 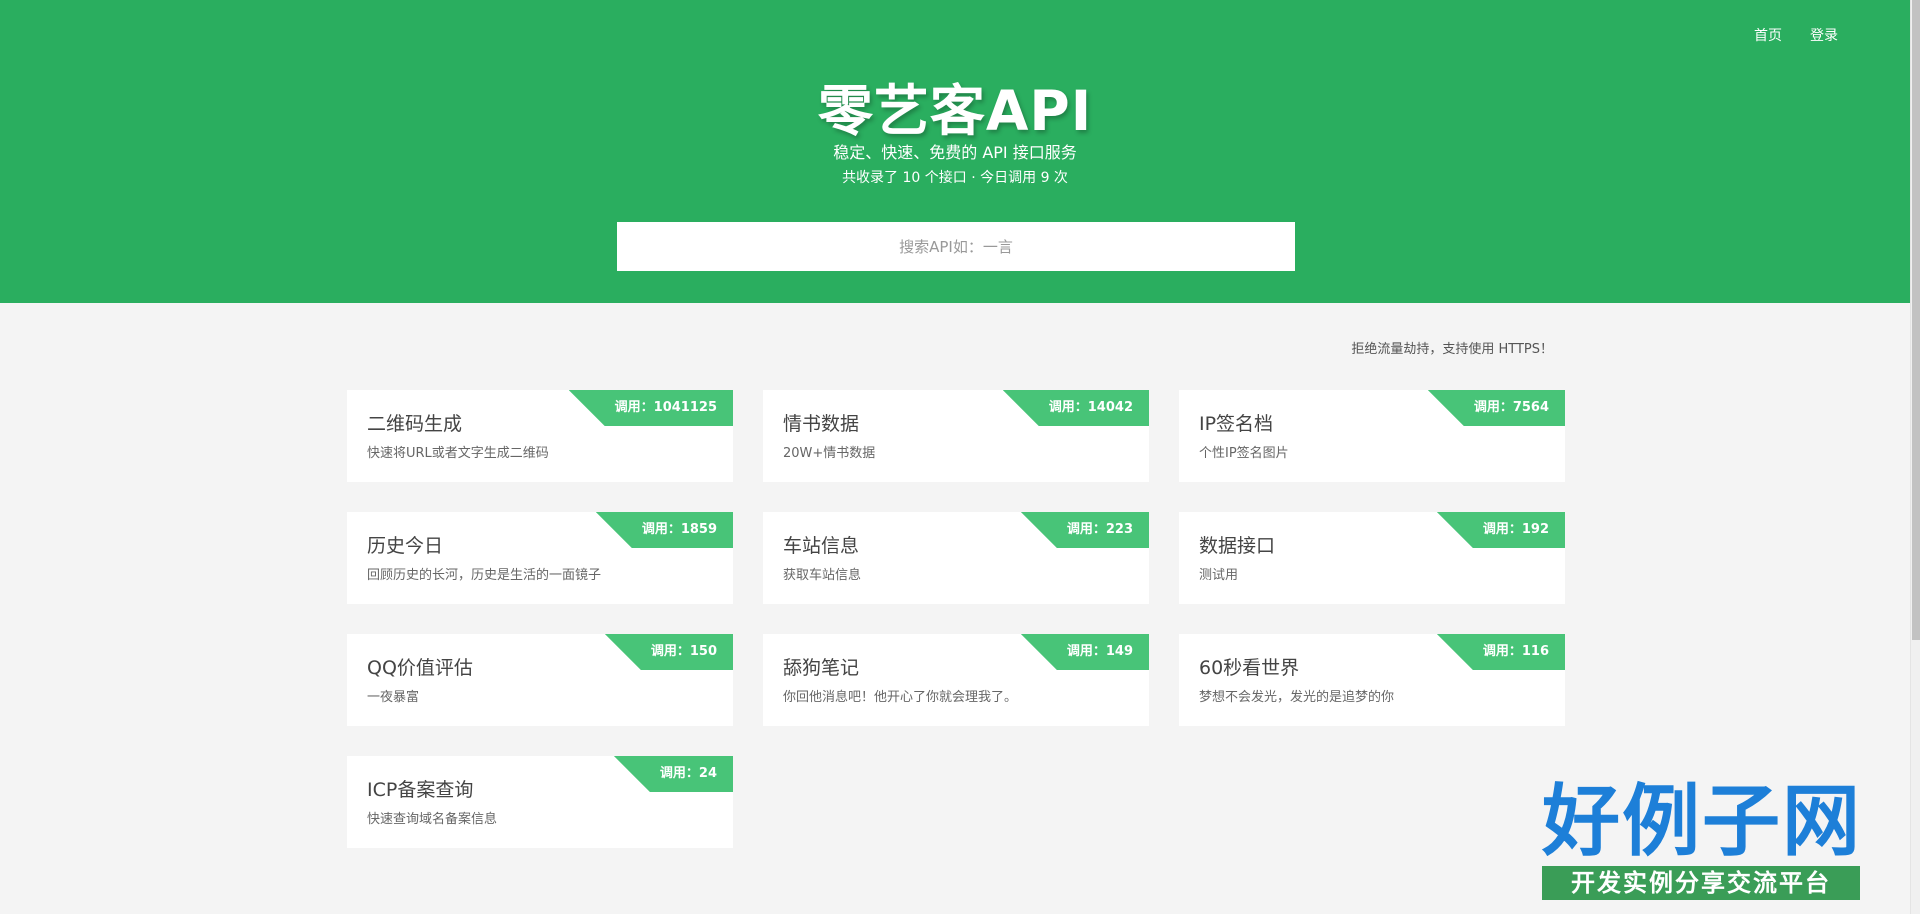 What do you see at coordinates (821, 668) in the screenshot?
I see `api-card-title: 舔狗笔记` at bounding box center [821, 668].